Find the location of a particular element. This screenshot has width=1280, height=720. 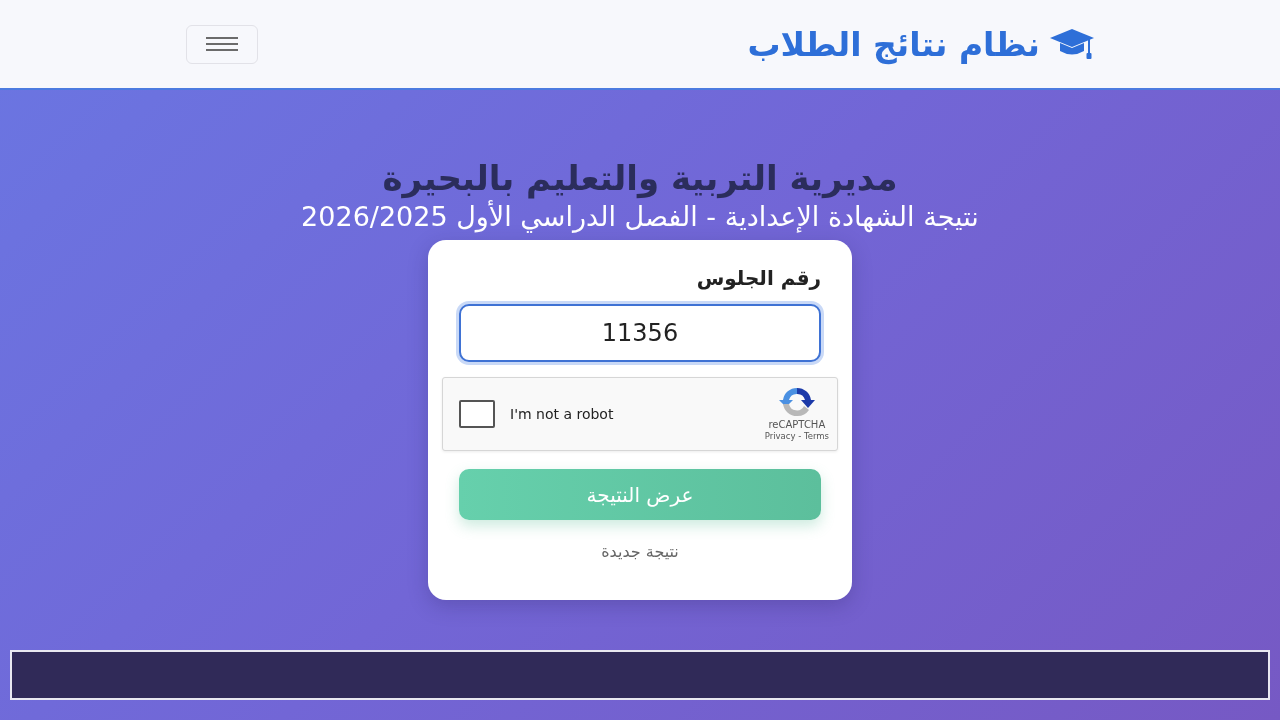

new-result-link: نتيجة جديدة is located at coordinates (640, 552).